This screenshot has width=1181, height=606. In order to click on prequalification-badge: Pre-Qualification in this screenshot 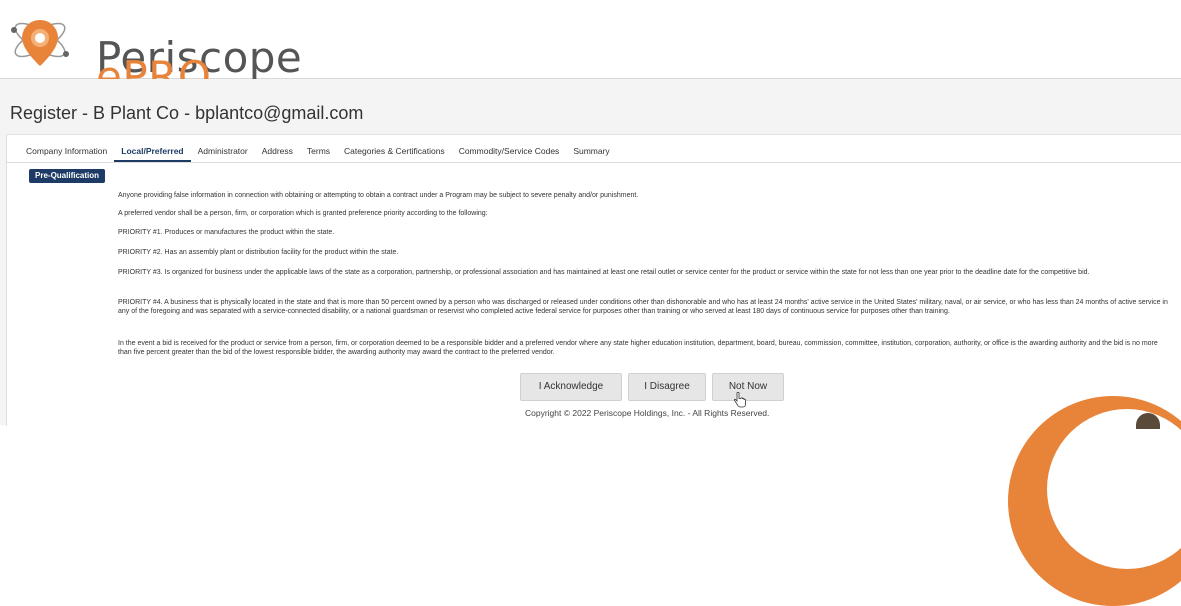, I will do `click(67, 176)`.